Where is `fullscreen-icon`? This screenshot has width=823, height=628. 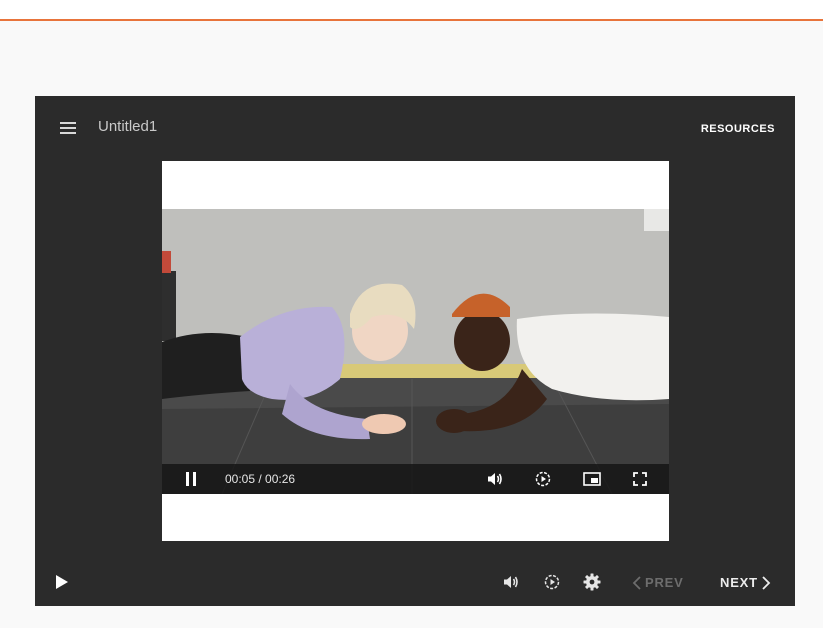 fullscreen-icon is located at coordinates (640, 479).